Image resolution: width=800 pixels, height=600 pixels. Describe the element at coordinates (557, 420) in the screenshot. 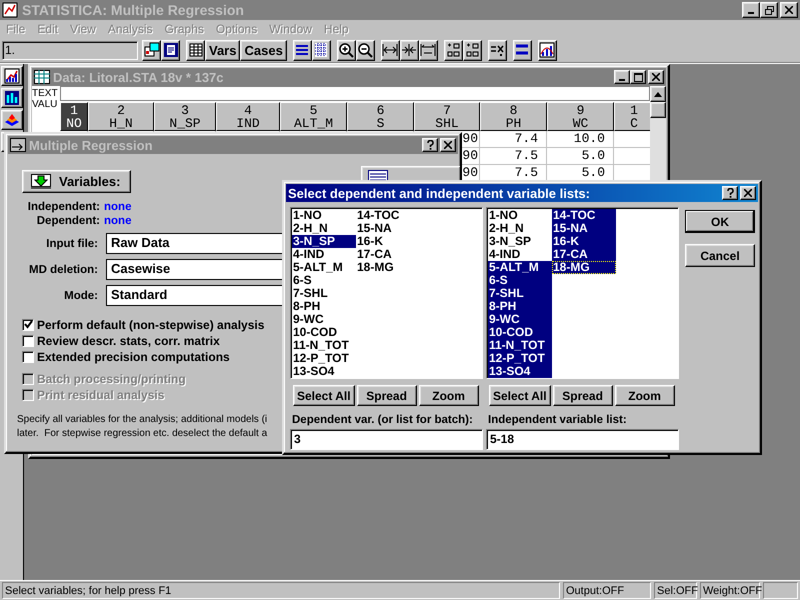

I see `field-label: Independent variable list:` at that location.